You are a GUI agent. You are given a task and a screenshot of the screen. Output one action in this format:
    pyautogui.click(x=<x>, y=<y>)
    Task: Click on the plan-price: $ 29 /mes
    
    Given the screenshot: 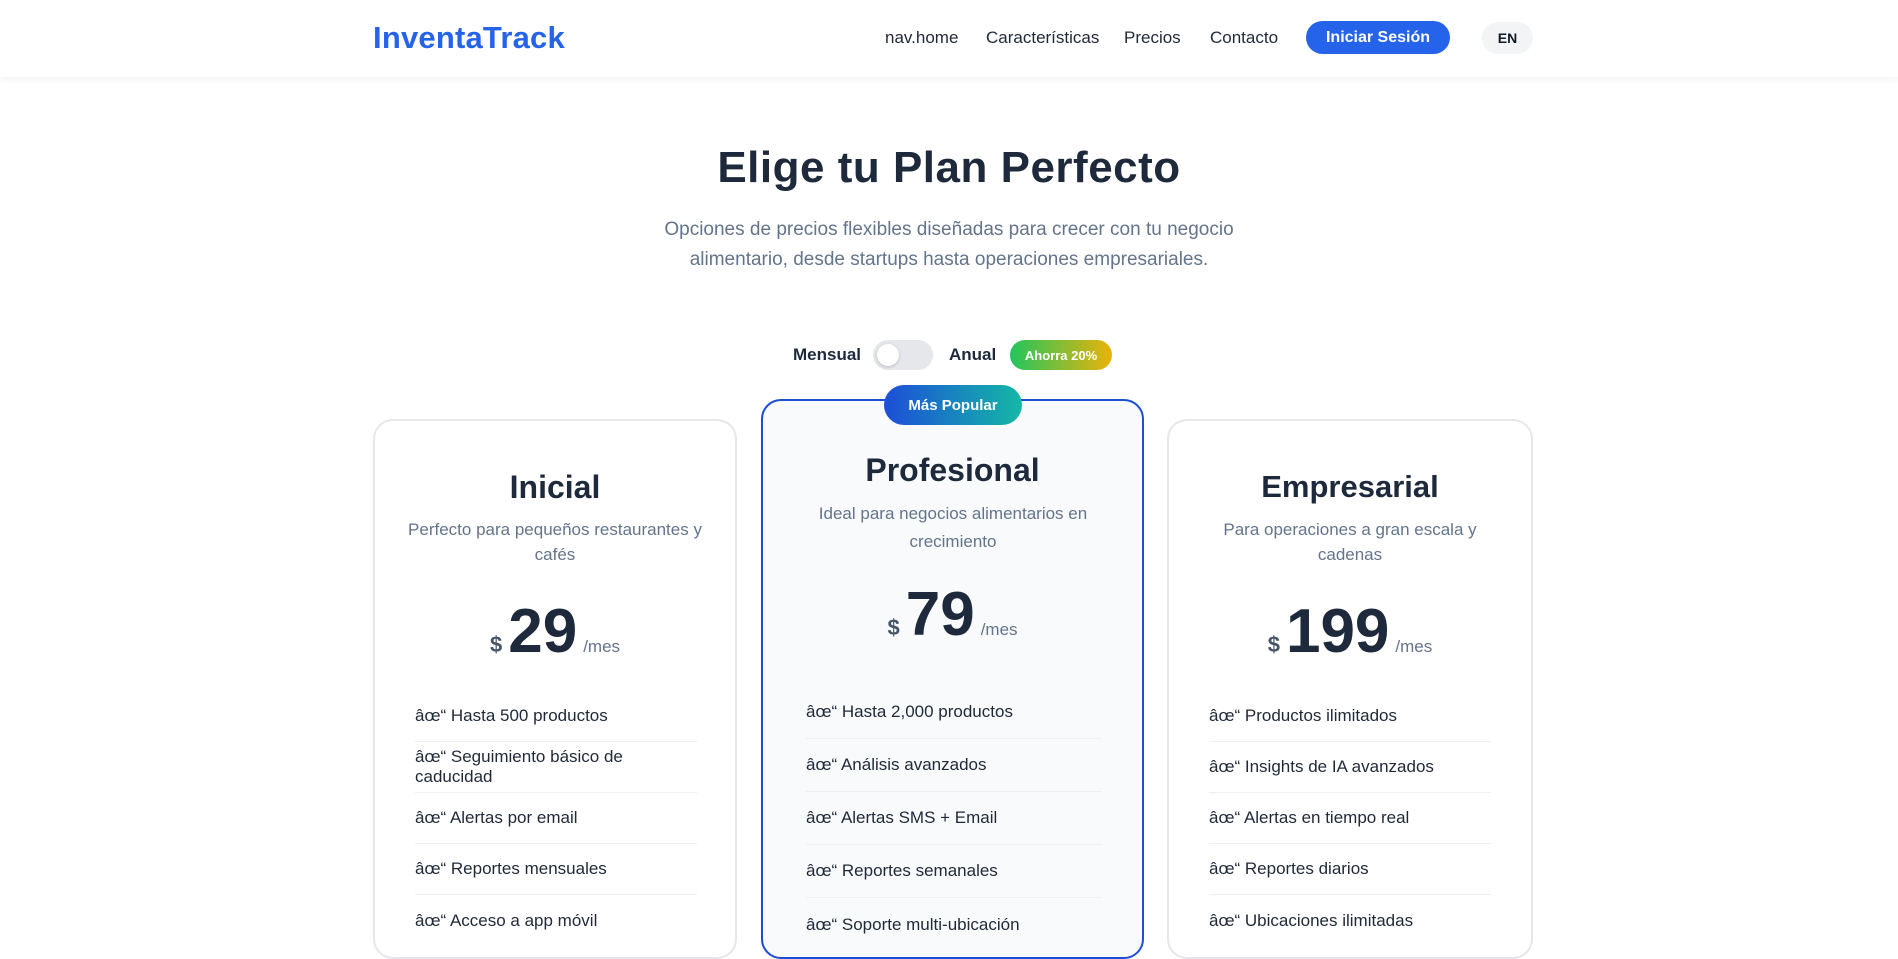 What is the action you would take?
    pyautogui.click(x=555, y=632)
    